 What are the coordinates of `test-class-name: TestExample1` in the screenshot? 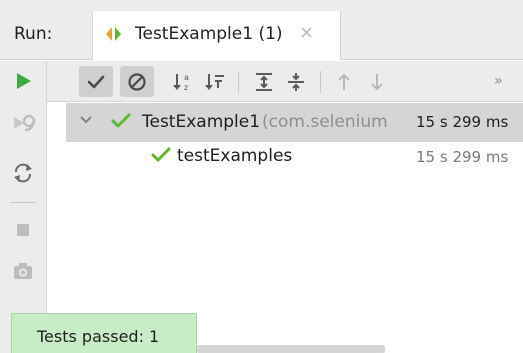 It's located at (201, 122).